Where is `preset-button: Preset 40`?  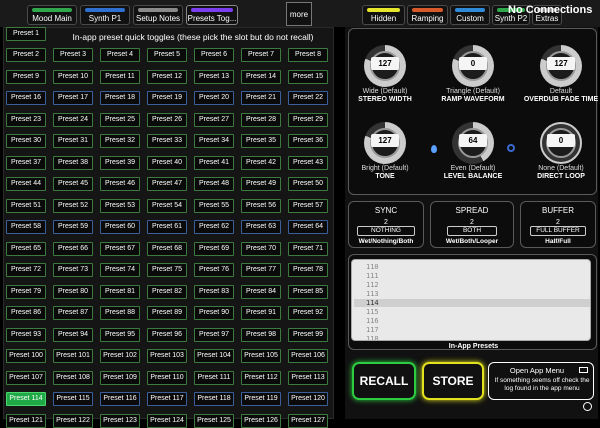
preset-button: Preset 40 is located at coordinates (167, 162).